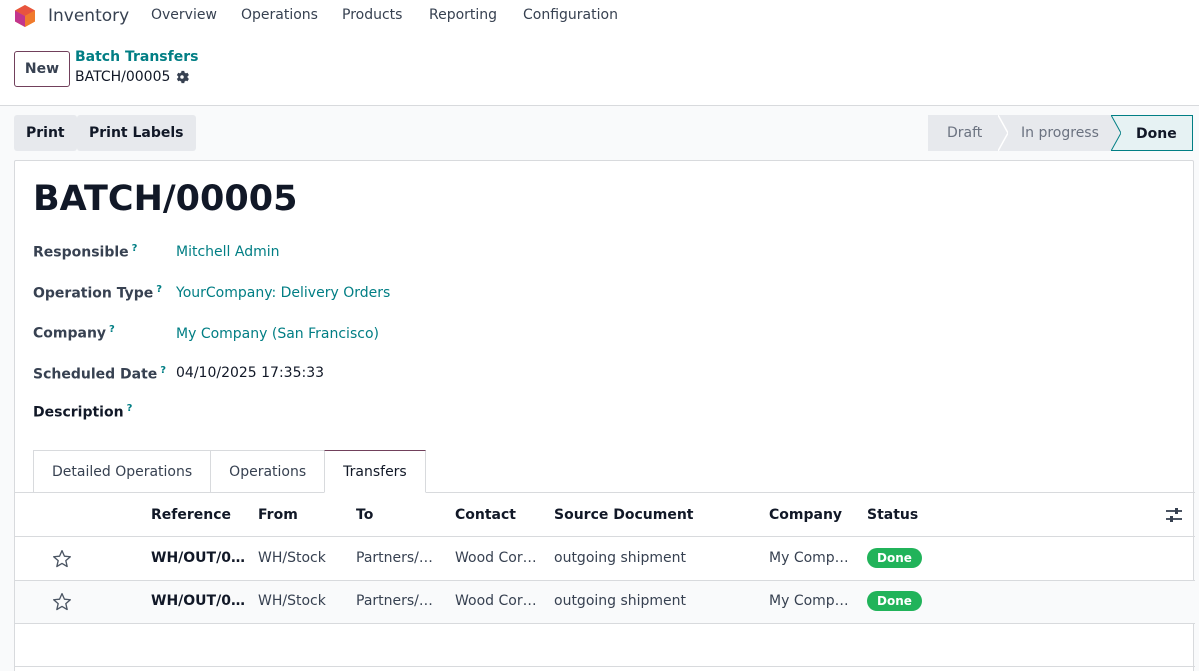 Image resolution: width=1199 pixels, height=671 pixels. I want to click on control-panel: New Batch Transfers BATCH/00005, so click(599, 70).